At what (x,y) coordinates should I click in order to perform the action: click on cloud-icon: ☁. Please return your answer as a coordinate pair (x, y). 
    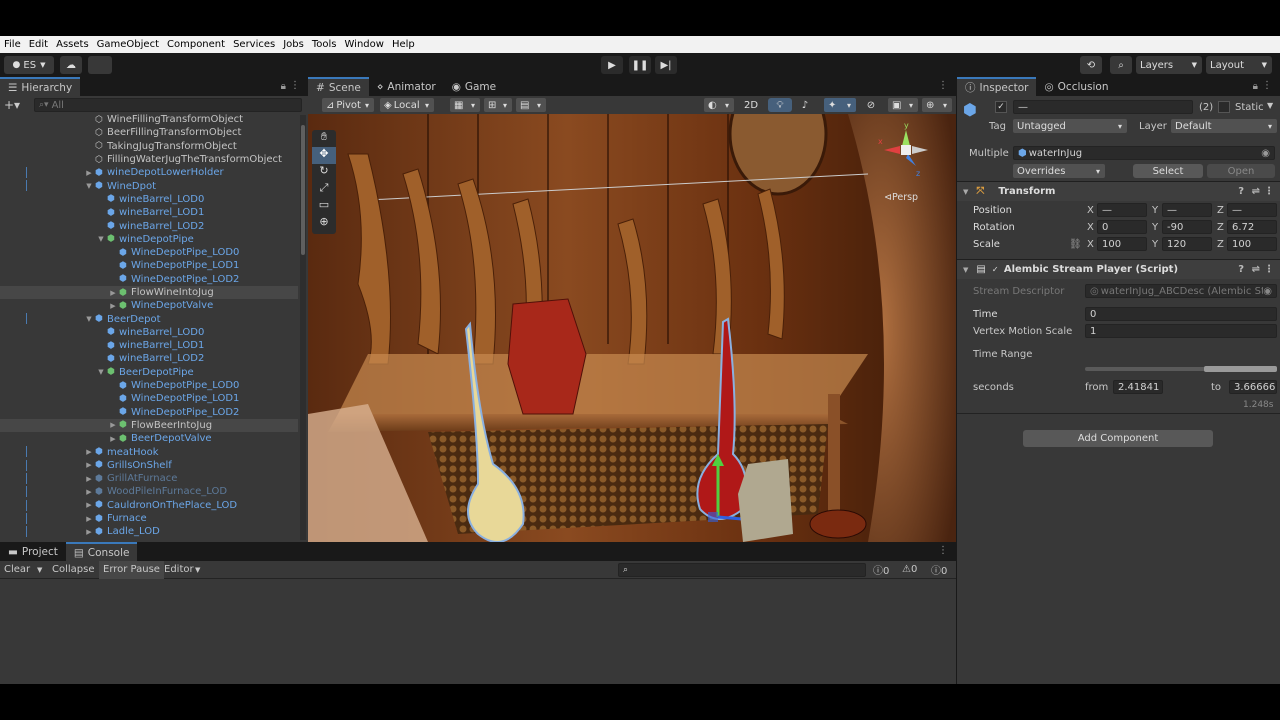
    Looking at the image, I should click on (71, 65).